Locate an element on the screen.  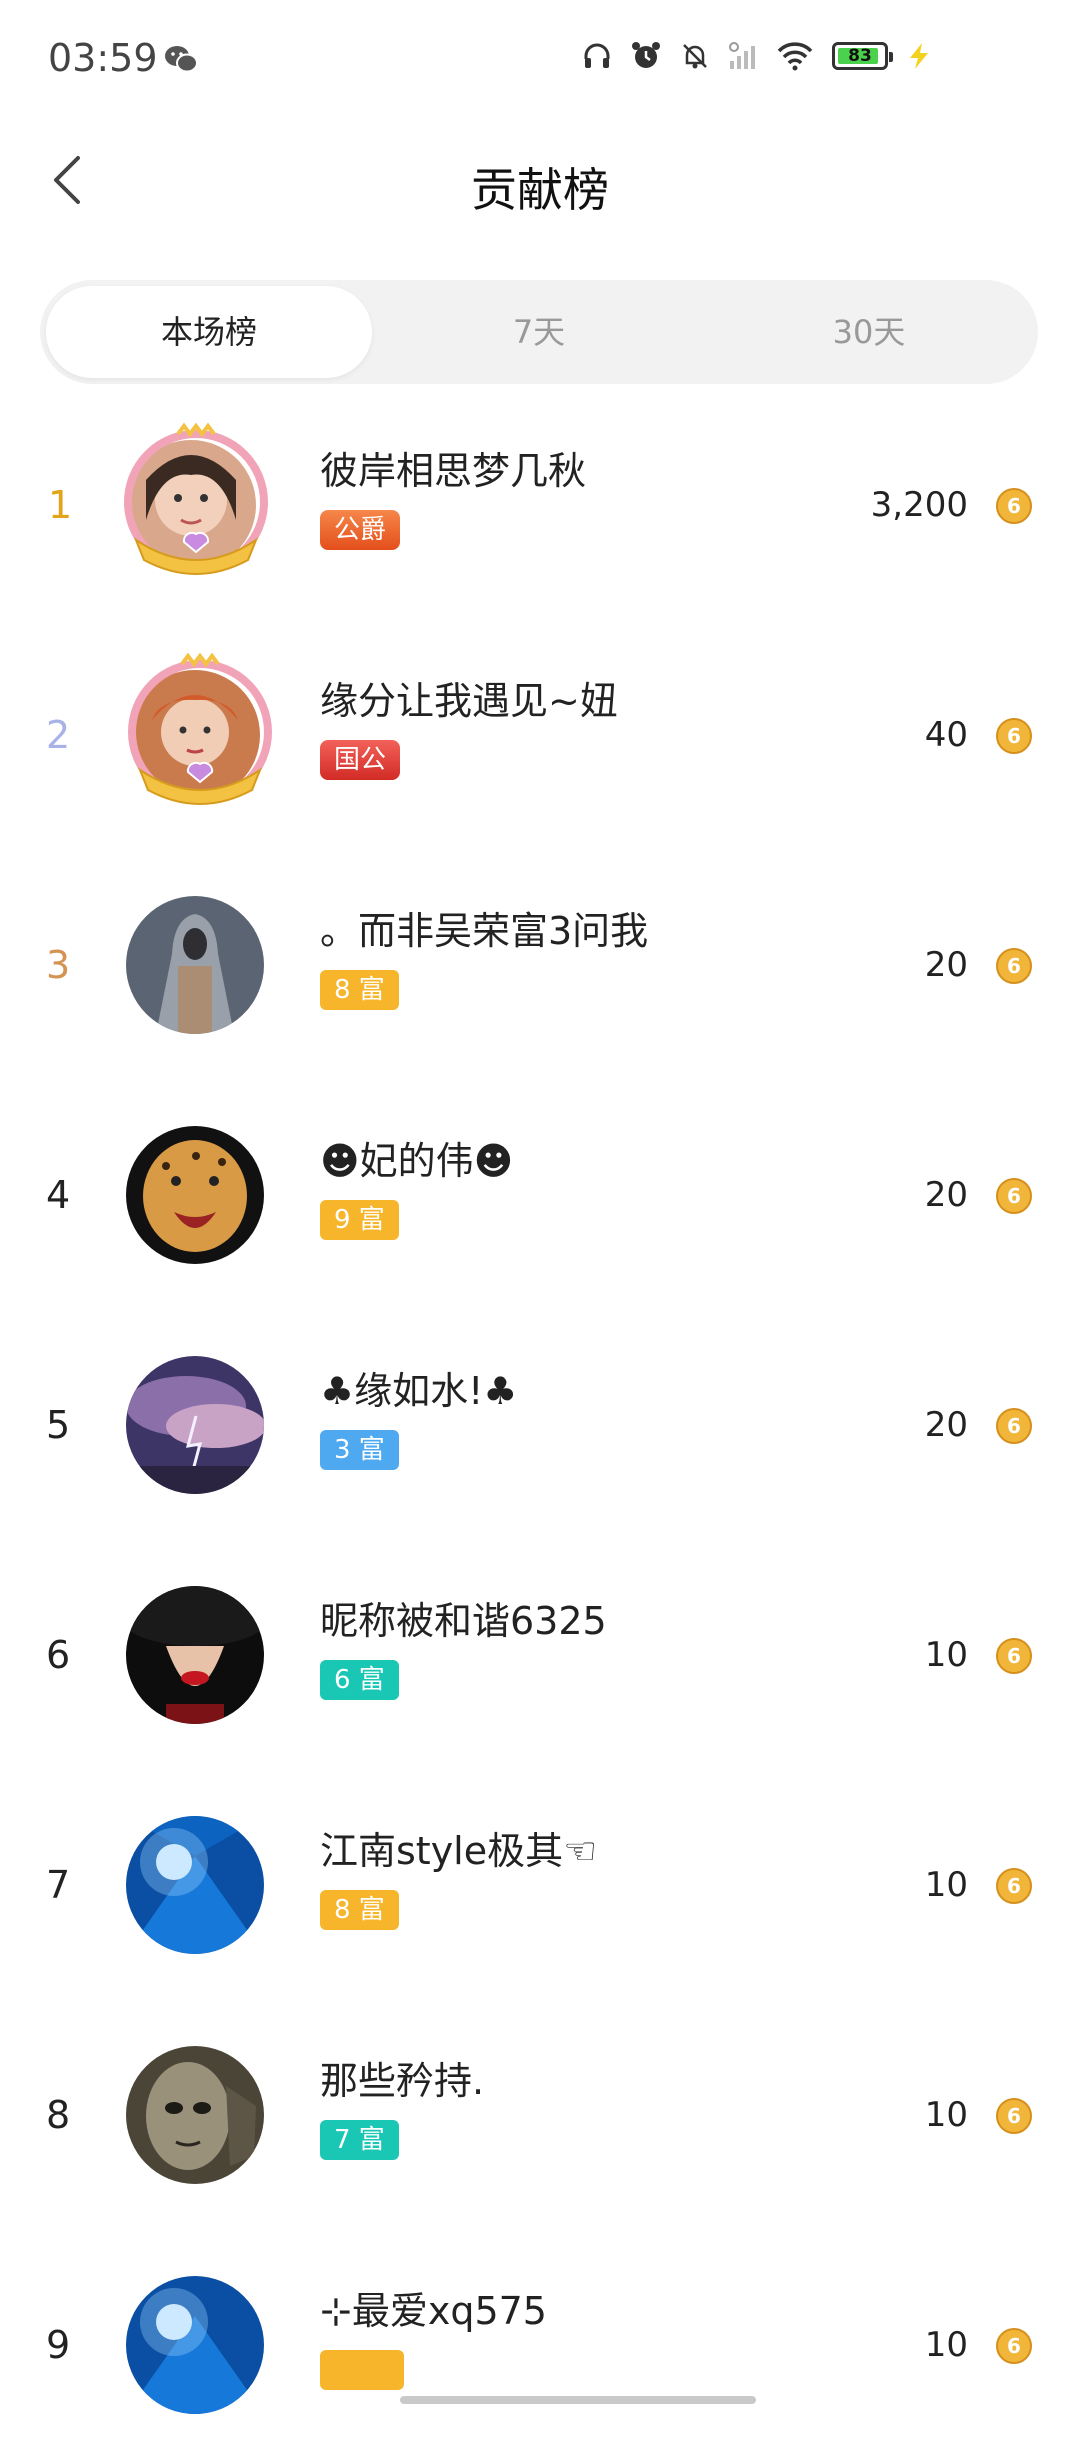
list-item: 9 ⊹最爱xq575 10 6 is located at coordinates (540, 2345).